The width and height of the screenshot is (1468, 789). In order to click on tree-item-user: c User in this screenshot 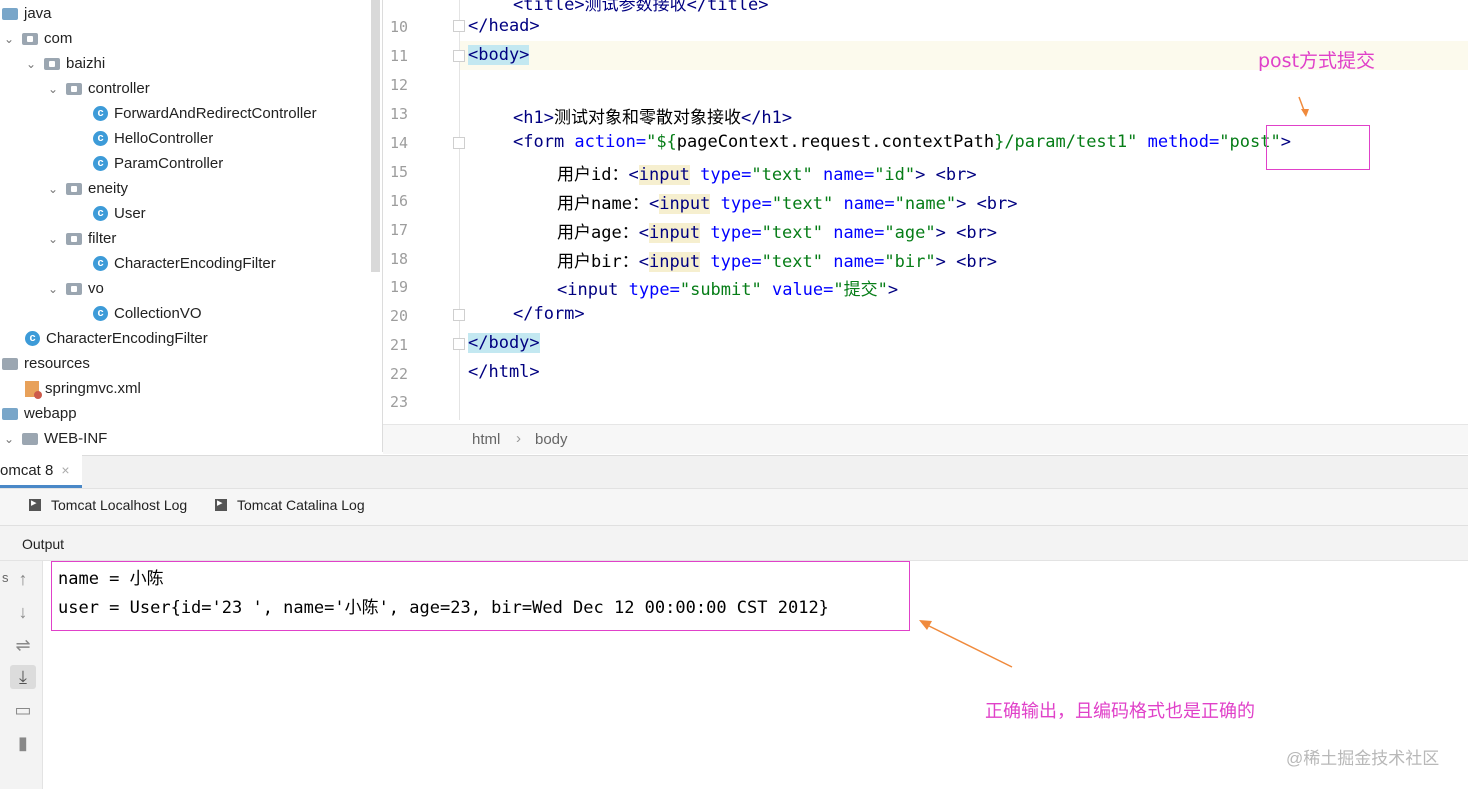, I will do `click(119, 213)`.